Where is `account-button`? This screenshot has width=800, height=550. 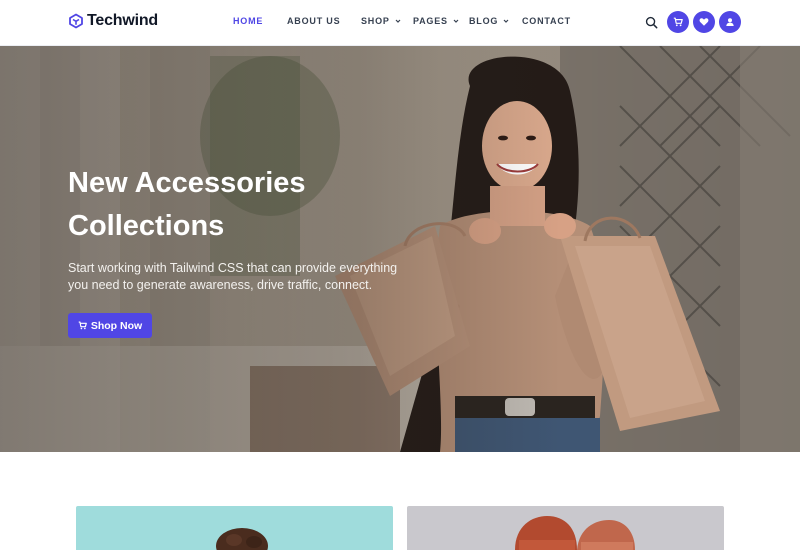
account-button is located at coordinates (730, 22).